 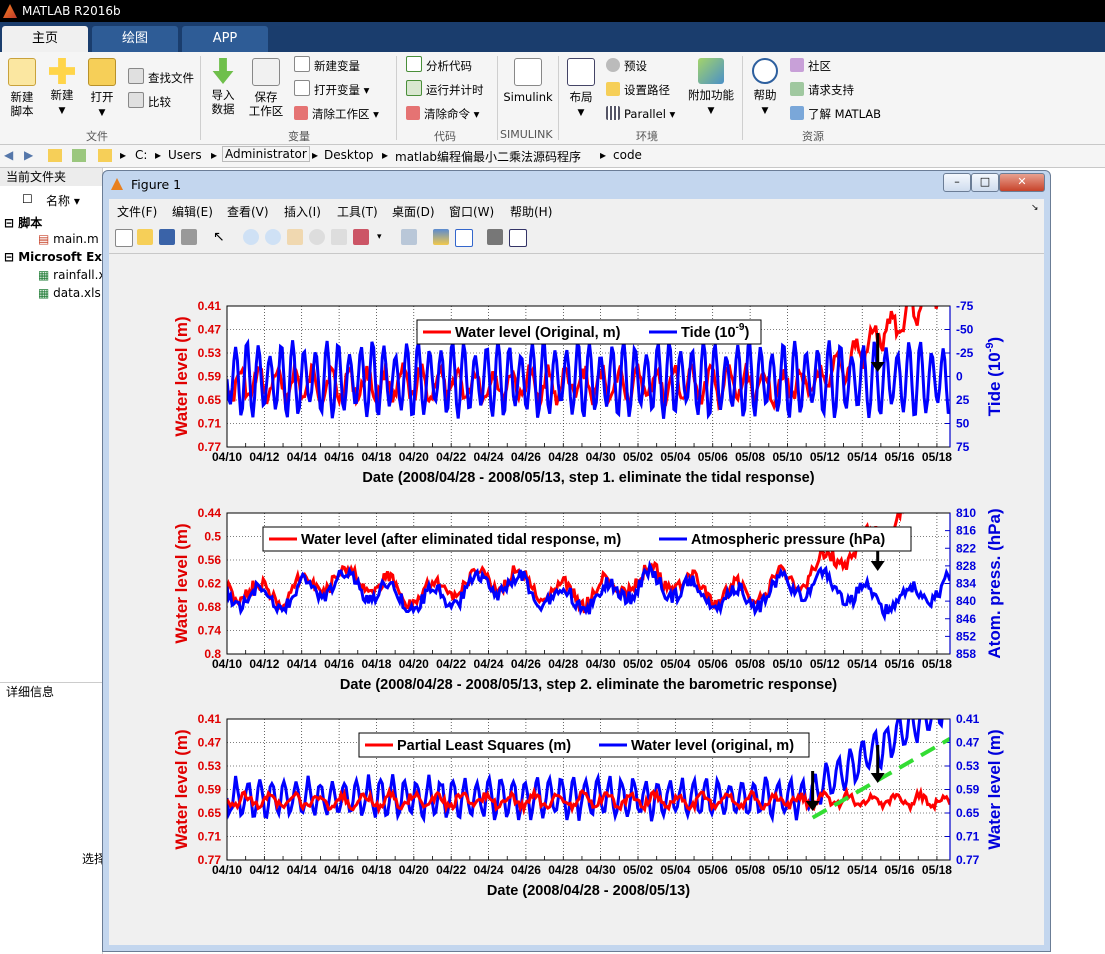 What do you see at coordinates (822, 90) in the screenshot?
I see `request-support-button: 请求支持` at bounding box center [822, 90].